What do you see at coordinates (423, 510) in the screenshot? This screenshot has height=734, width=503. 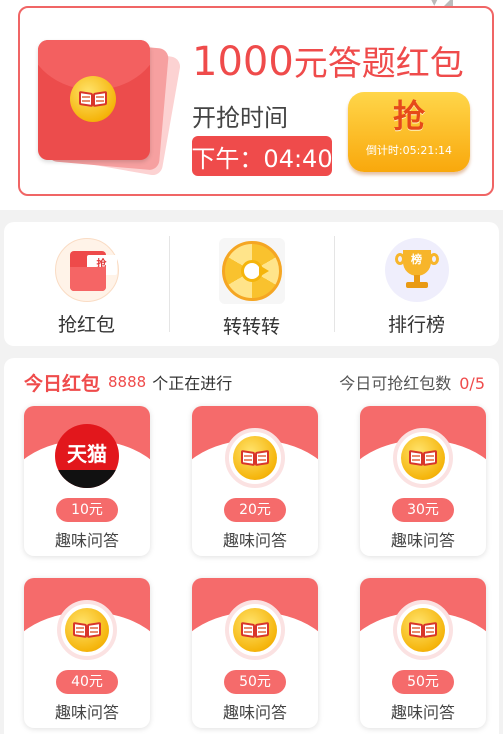 I see `tile-amount: 30元` at bounding box center [423, 510].